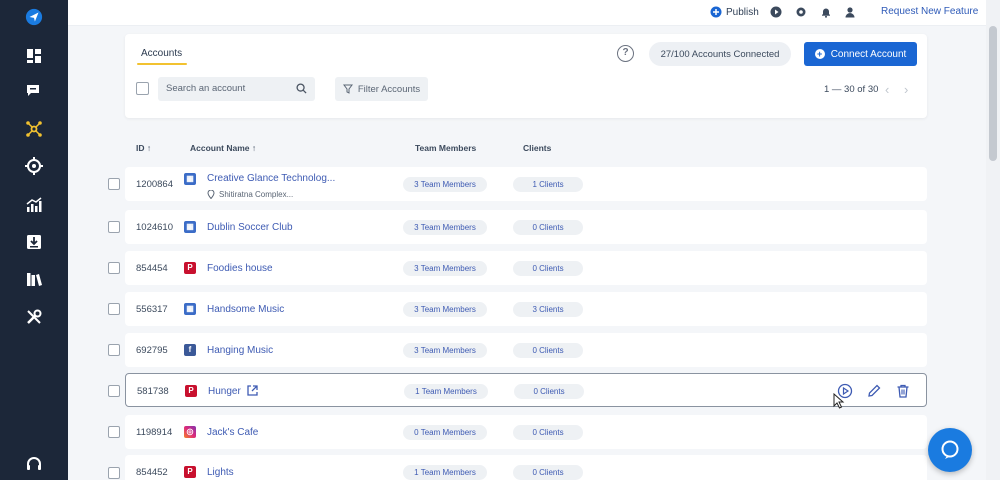  I want to click on team-members-pill: 0 Team Members, so click(445, 432).